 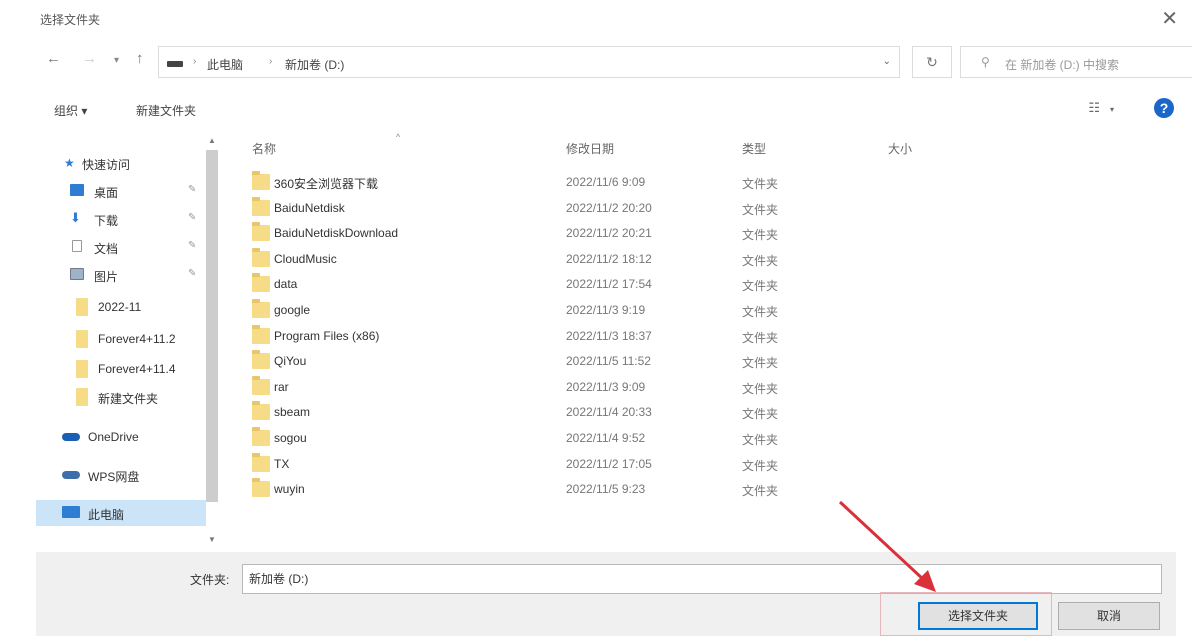 What do you see at coordinates (212, 140) in the screenshot?
I see `scroll-up-icon: ▲` at bounding box center [212, 140].